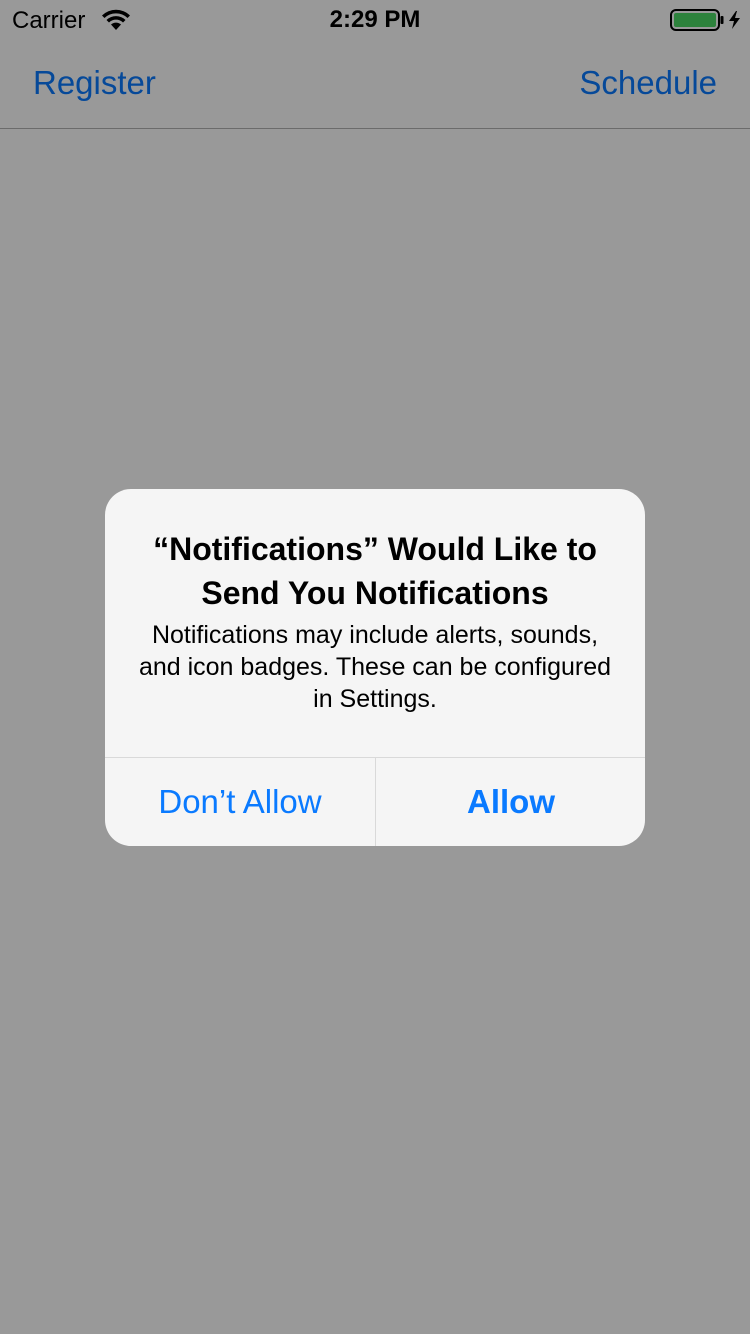 Image resolution: width=750 pixels, height=1334 pixels. I want to click on allow-button: Allow, so click(510, 802).